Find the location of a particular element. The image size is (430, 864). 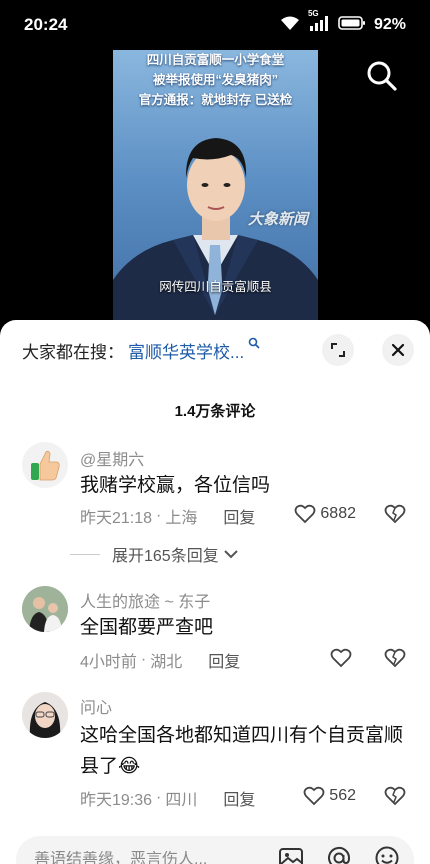

cellular-signal-icon: 5G is located at coordinates (319, 22).